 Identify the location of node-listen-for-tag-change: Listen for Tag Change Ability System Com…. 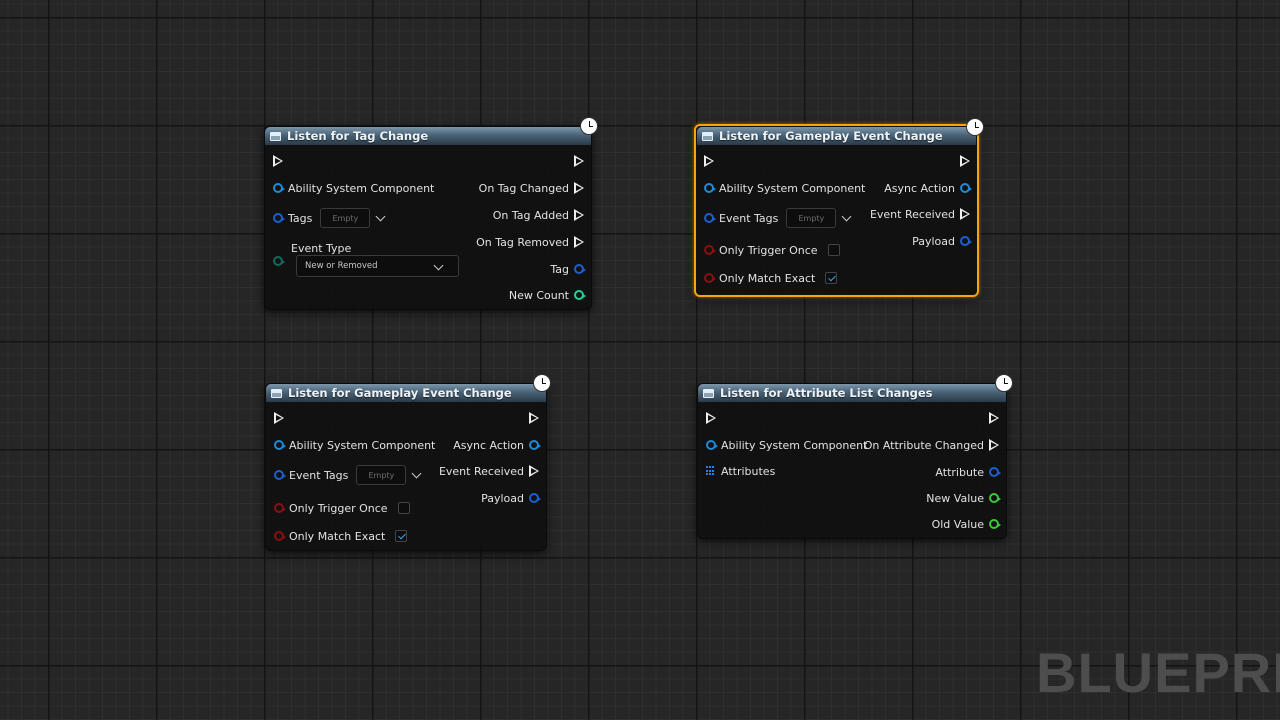
(431, 213).